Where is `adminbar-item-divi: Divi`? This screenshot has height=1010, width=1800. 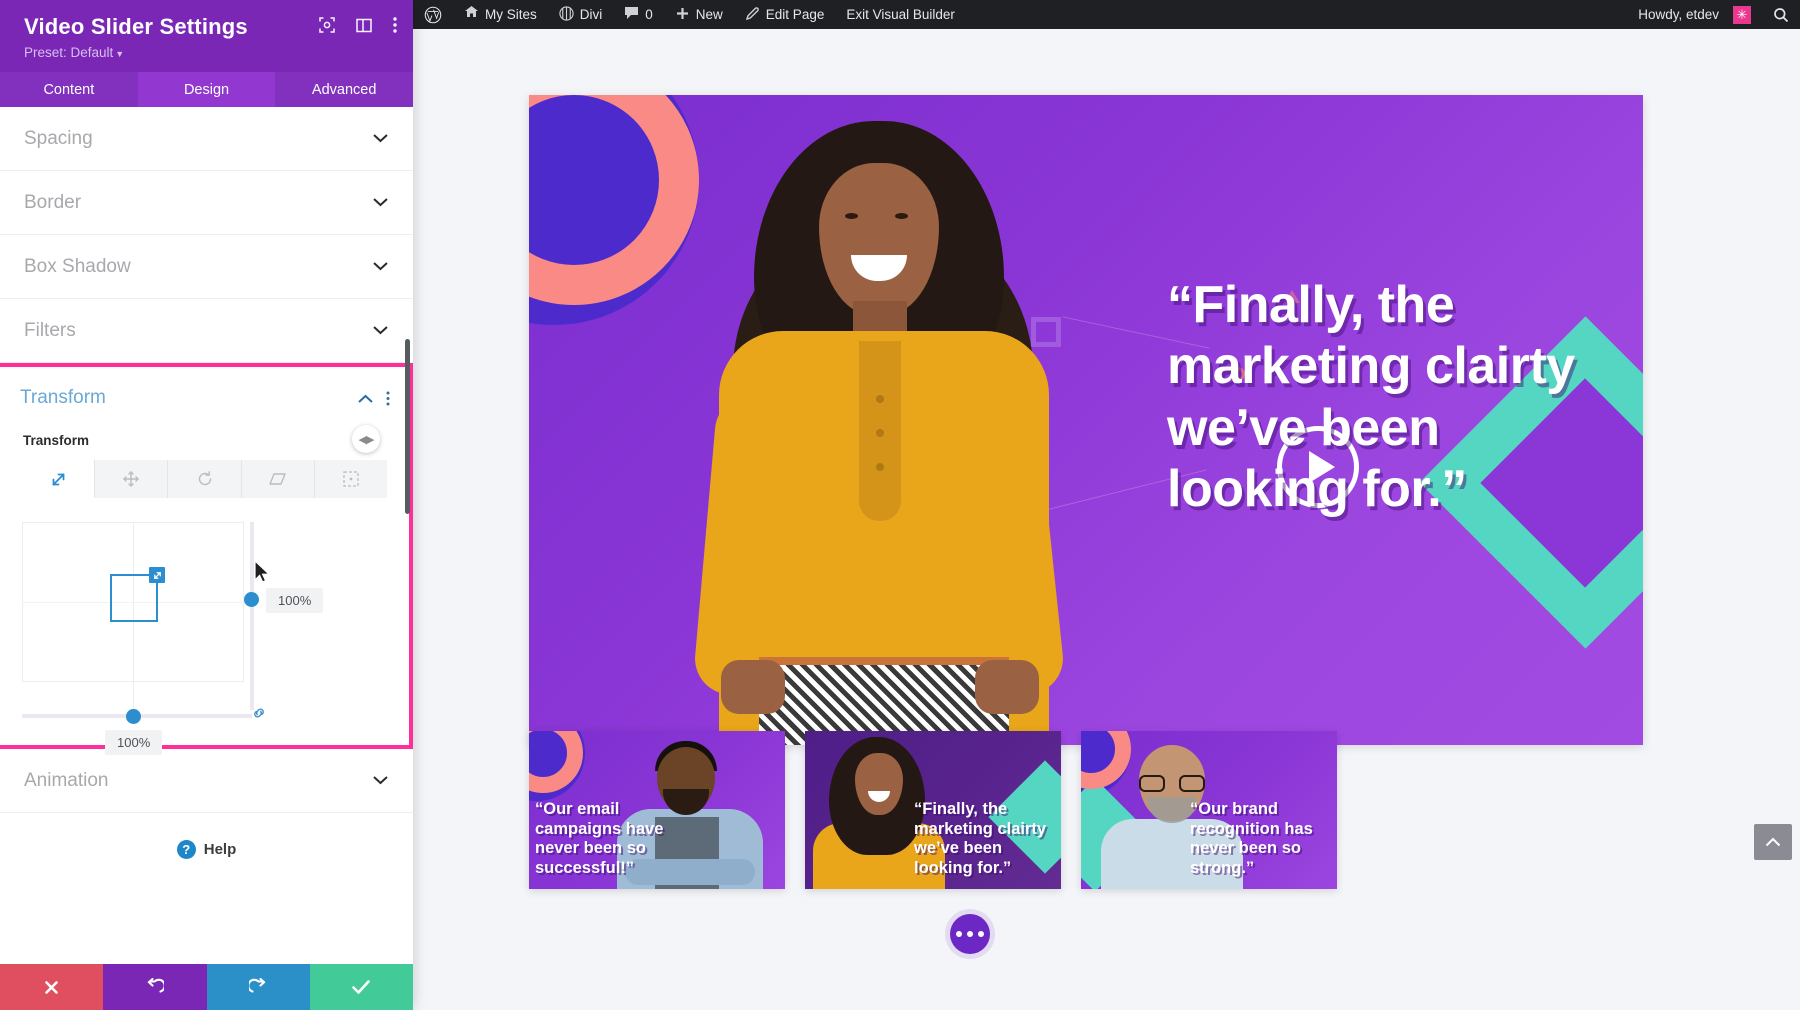
adminbar-item-divi: Divi is located at coordinates (581, 14).